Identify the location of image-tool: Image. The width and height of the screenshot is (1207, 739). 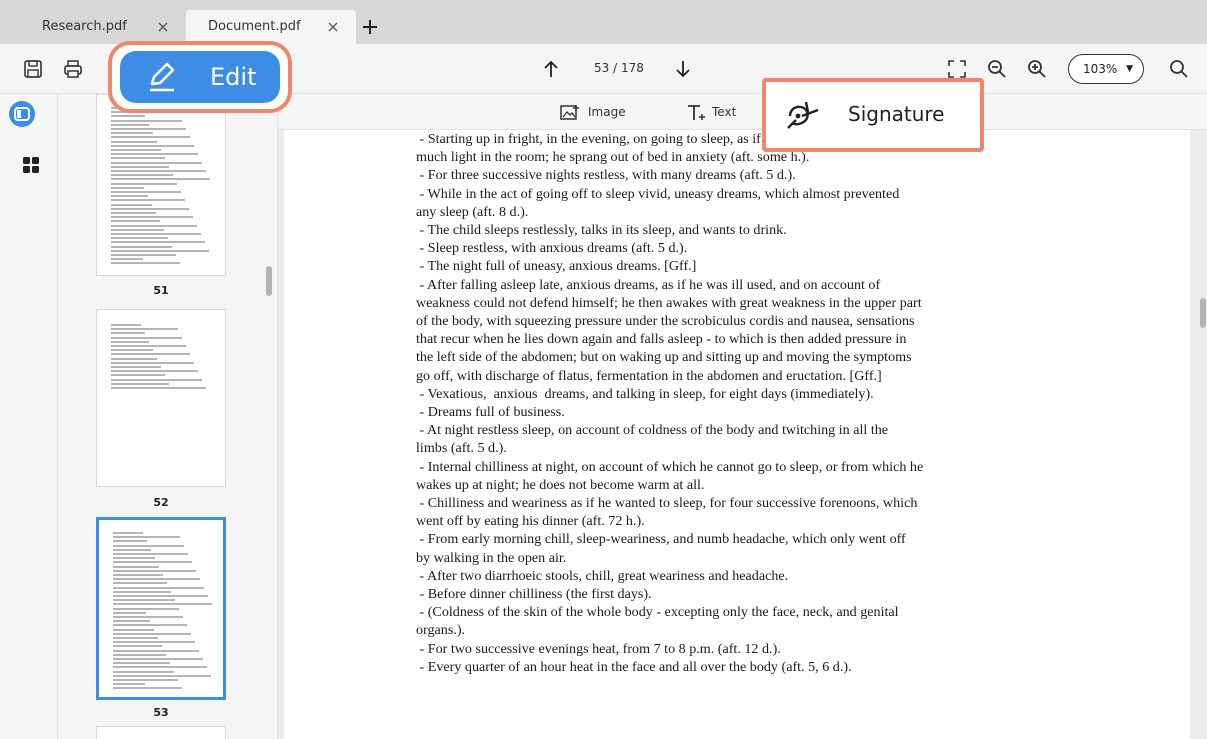
(593, 112).